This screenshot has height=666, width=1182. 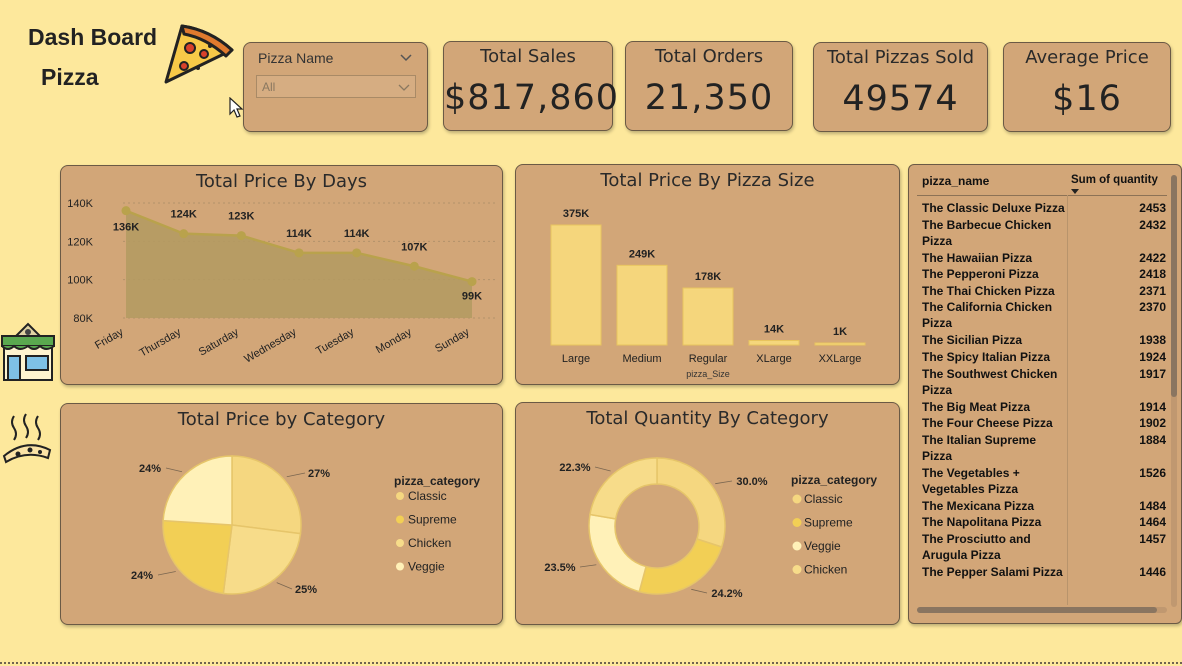 What do you see at coordinates (900, 99) in the screenshot?
I see `kpi-value: 49574` at bounding box center [900, 99].